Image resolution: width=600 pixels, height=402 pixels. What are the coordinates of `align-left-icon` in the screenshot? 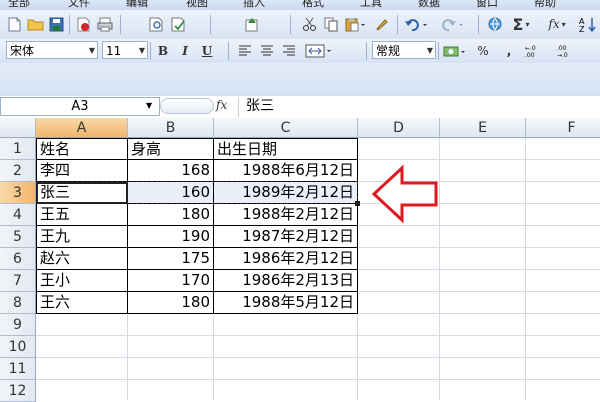 It's located at (245, 51).